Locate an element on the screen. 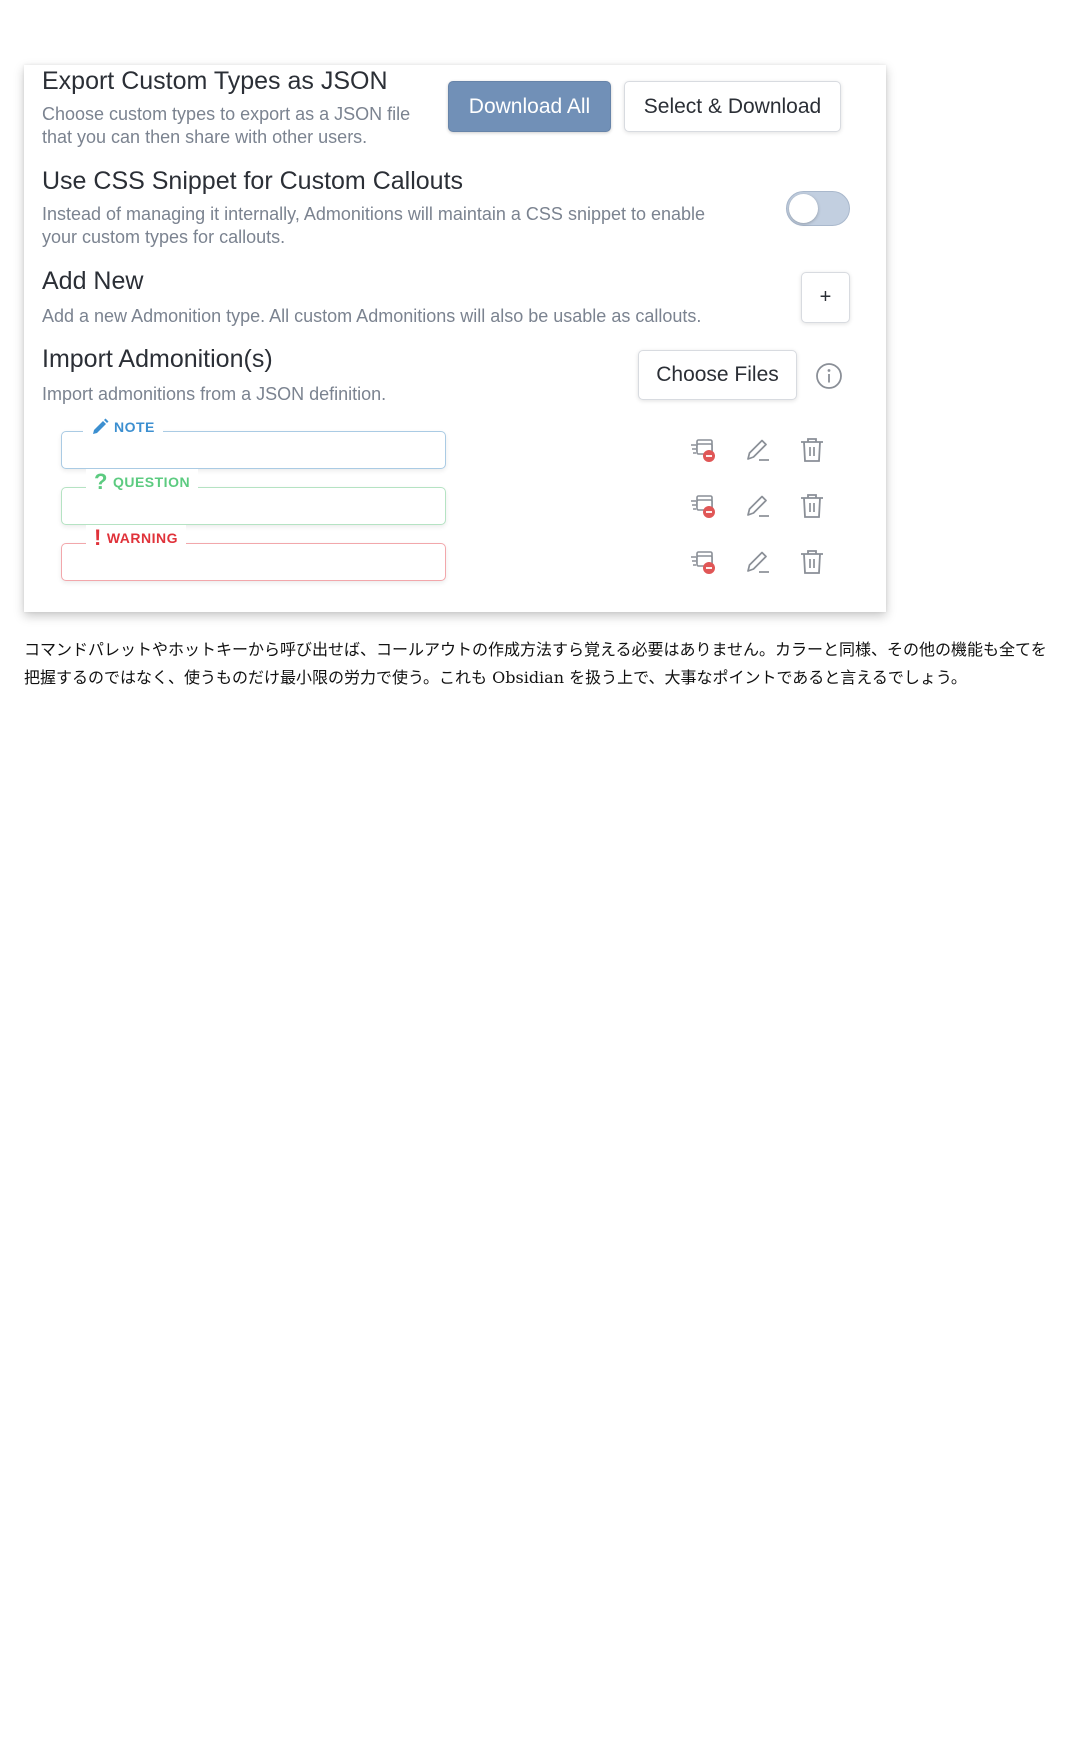 The image size is (1066, 1758). info-icon is located at coordinates (829, 376).